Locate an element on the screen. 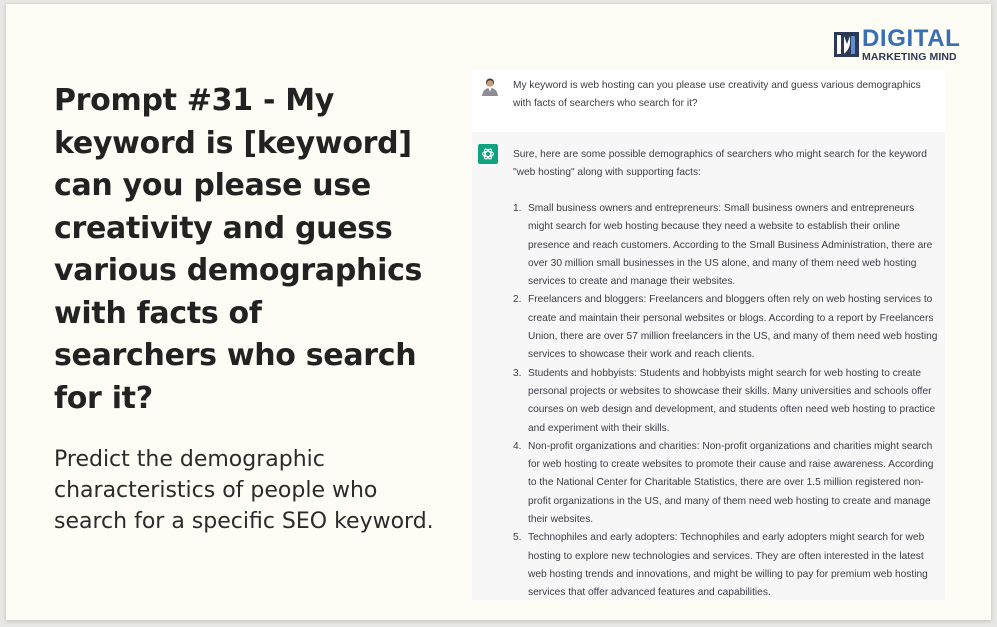 The height and width of the screenshot is (627, 997). chatgpt-logo-icon is located at coordinates (488, 154).